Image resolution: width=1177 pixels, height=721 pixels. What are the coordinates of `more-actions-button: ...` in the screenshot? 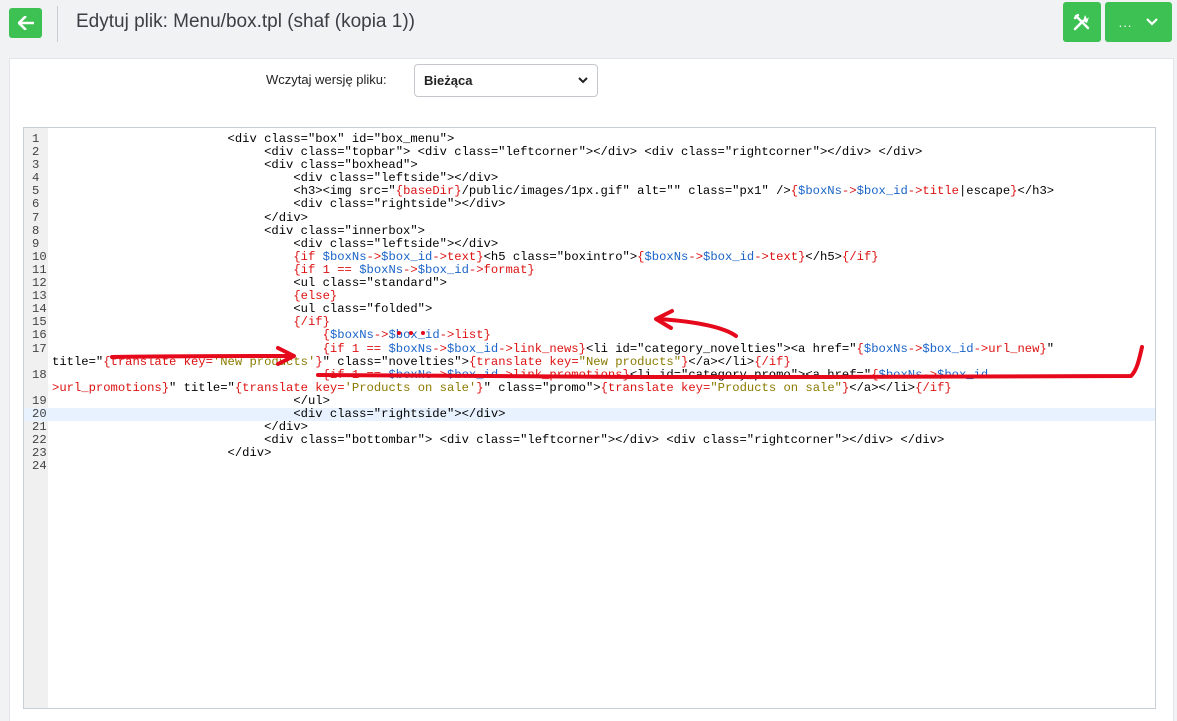 It's located at (1138, 22).